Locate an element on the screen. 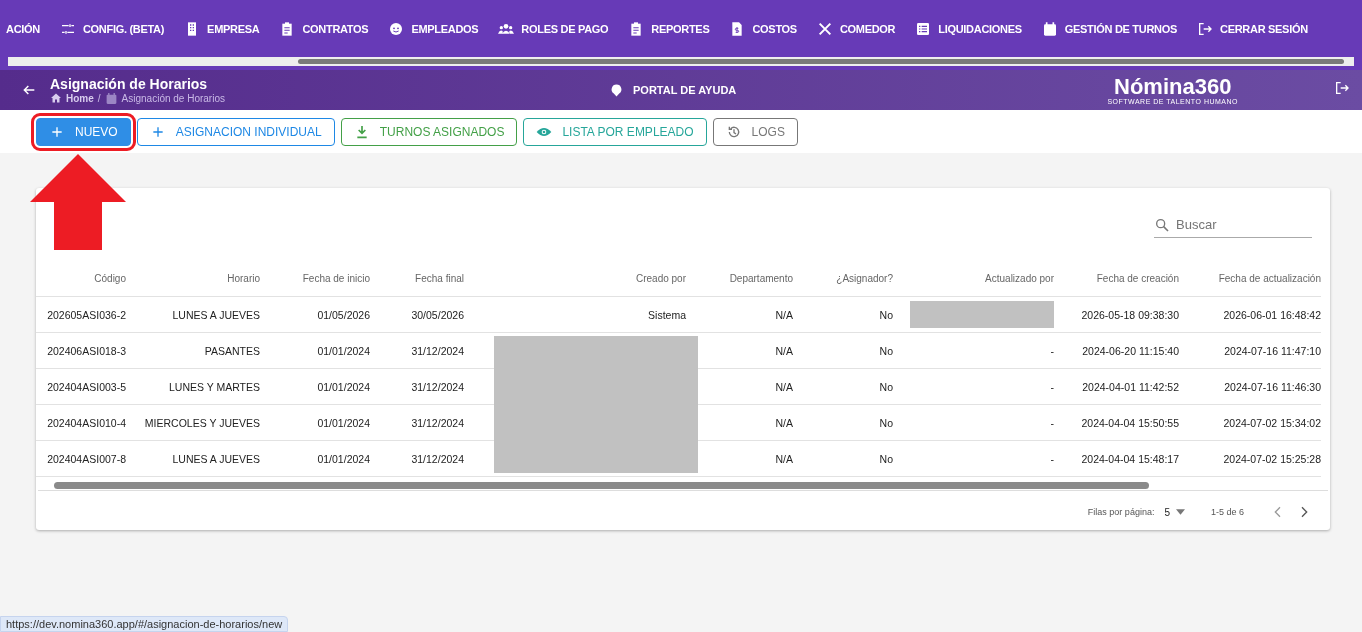 The height and width of the screenshot is (632, 1362). table-cell-text: LUNES Y MARTES is located at coordinates (213, 386).